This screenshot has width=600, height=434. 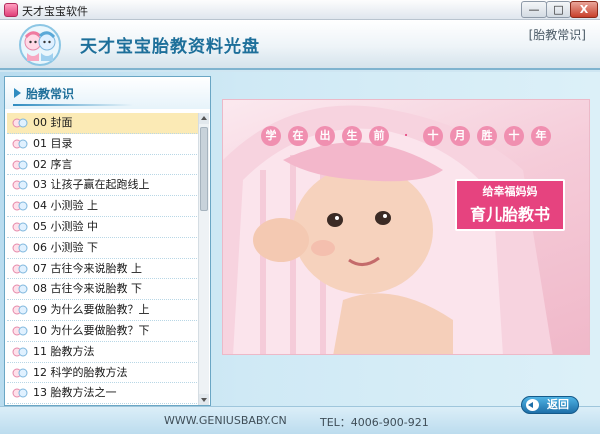 I want to click on chapter-list-item: 11 胎教方法, so click(x=103, y=352).